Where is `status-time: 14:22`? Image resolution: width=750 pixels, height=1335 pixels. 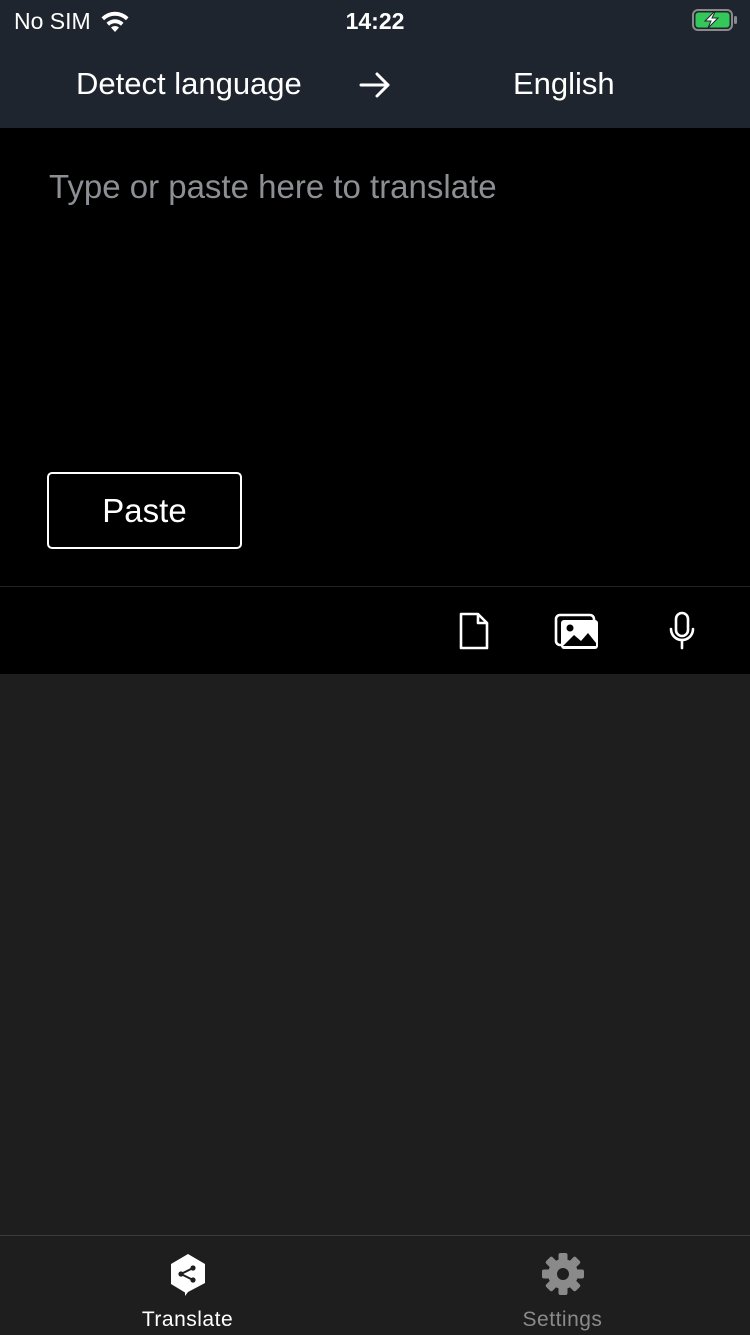
status-time: 14:22 is located at coordinates (375, 21).